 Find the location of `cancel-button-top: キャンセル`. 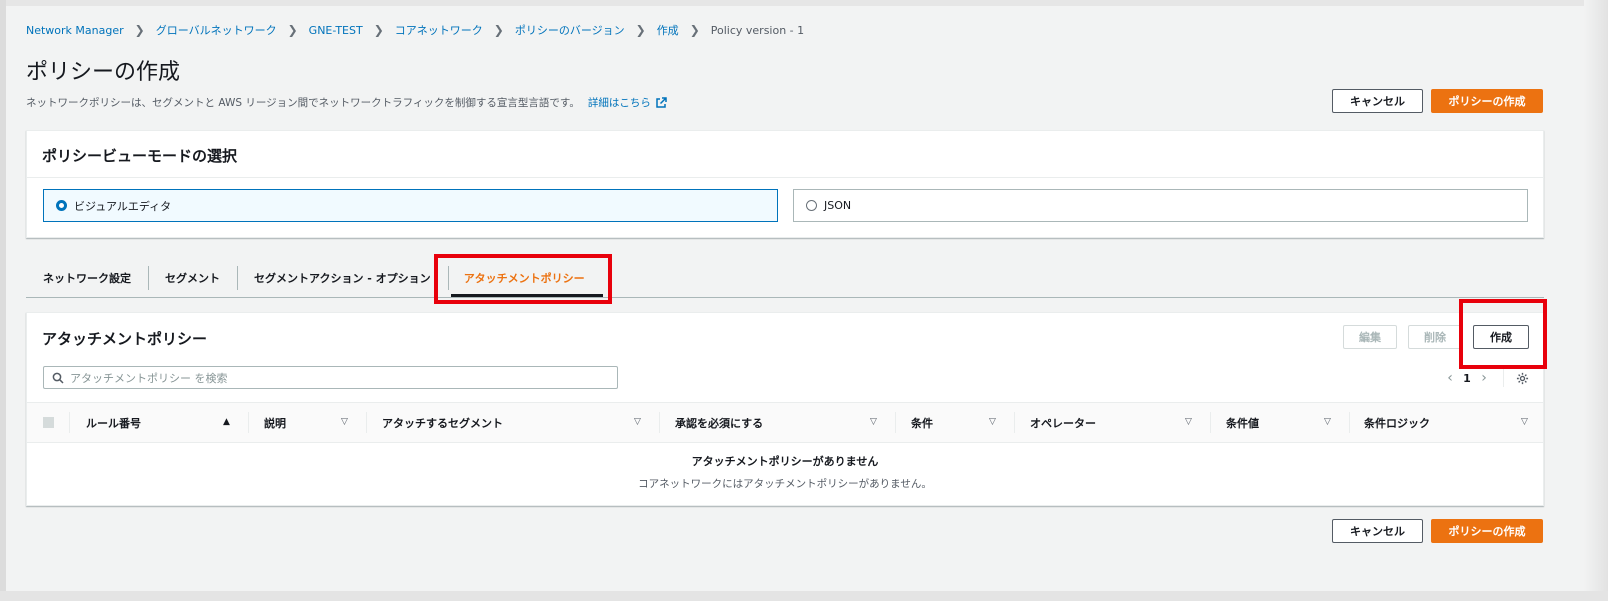

cancel-button-top: キャンセル is located at coordinates (1377, 101).